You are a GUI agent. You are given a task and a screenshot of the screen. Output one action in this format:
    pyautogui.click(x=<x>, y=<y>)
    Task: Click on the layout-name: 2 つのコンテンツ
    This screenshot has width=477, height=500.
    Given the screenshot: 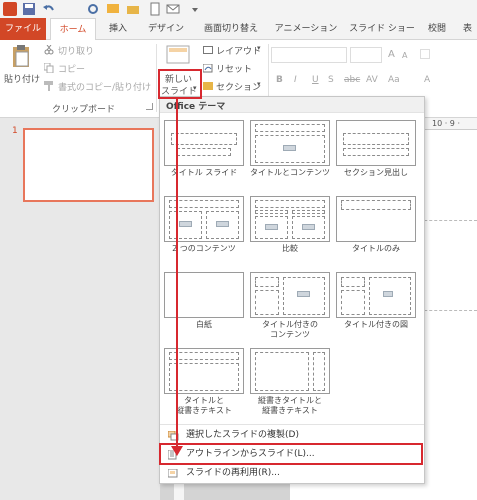 What is the action you would take?
    pyautogui.click(x=204, y=248)
    